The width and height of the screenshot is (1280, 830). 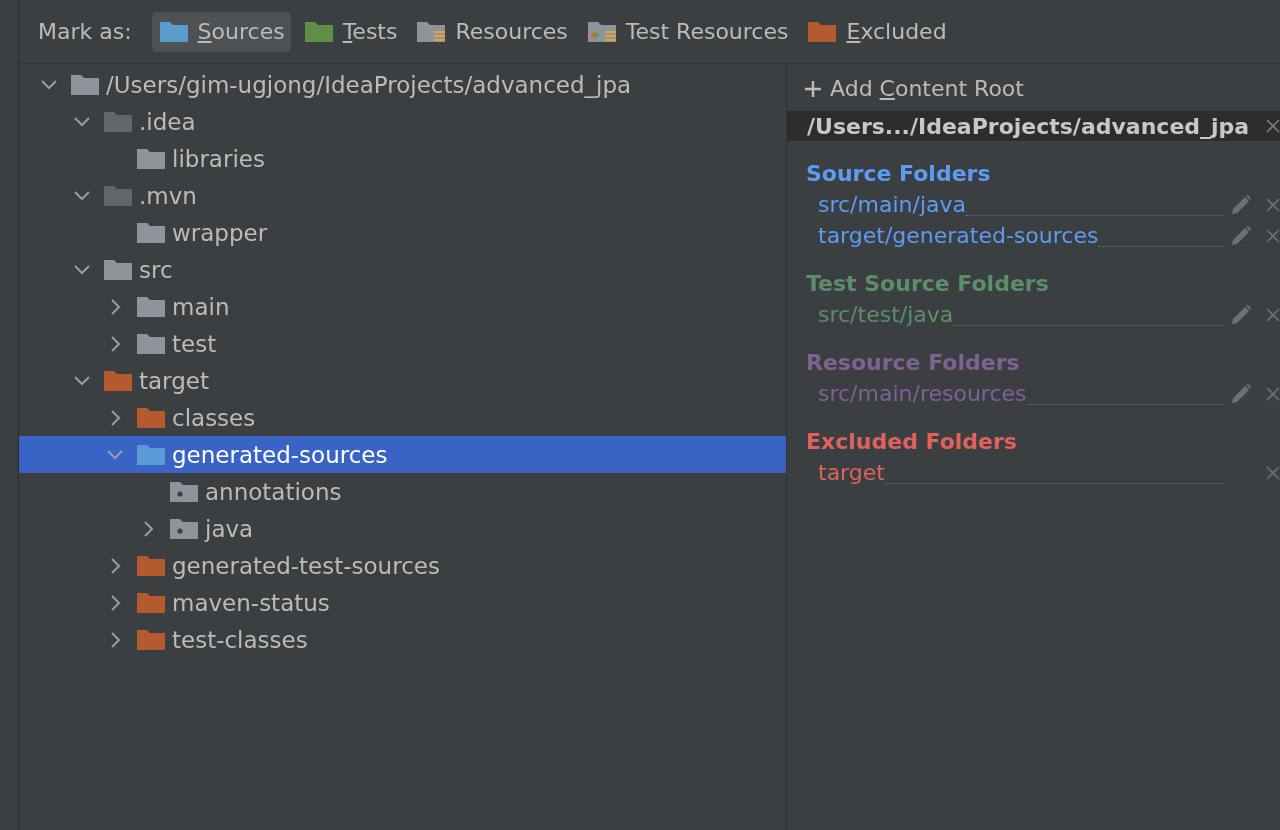 What do you see at coordinates (402, 158) in the screenshot?
I see `tree-row: libraries` at bounding box center [402, 158].